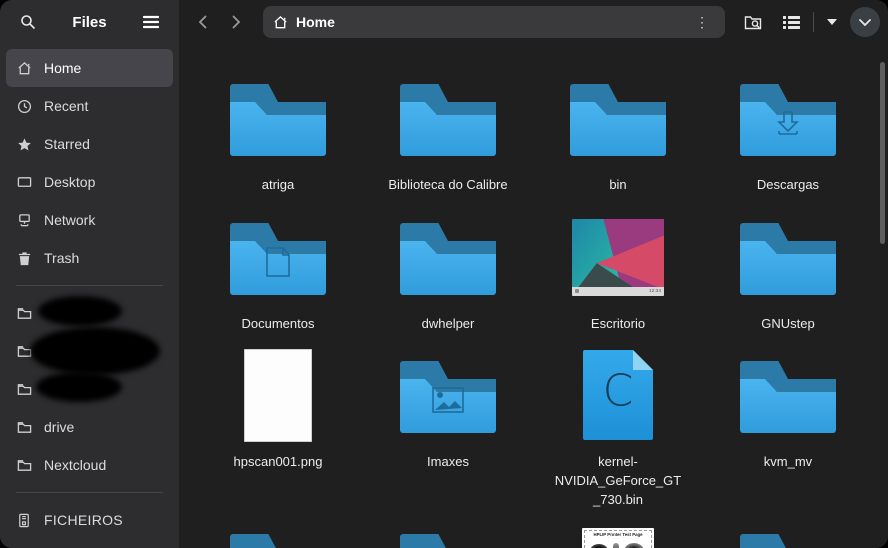 Image resolution: width=888 pixels, height=548 pixels. I want to click on file-label: Imaxes, so click(448, 461).